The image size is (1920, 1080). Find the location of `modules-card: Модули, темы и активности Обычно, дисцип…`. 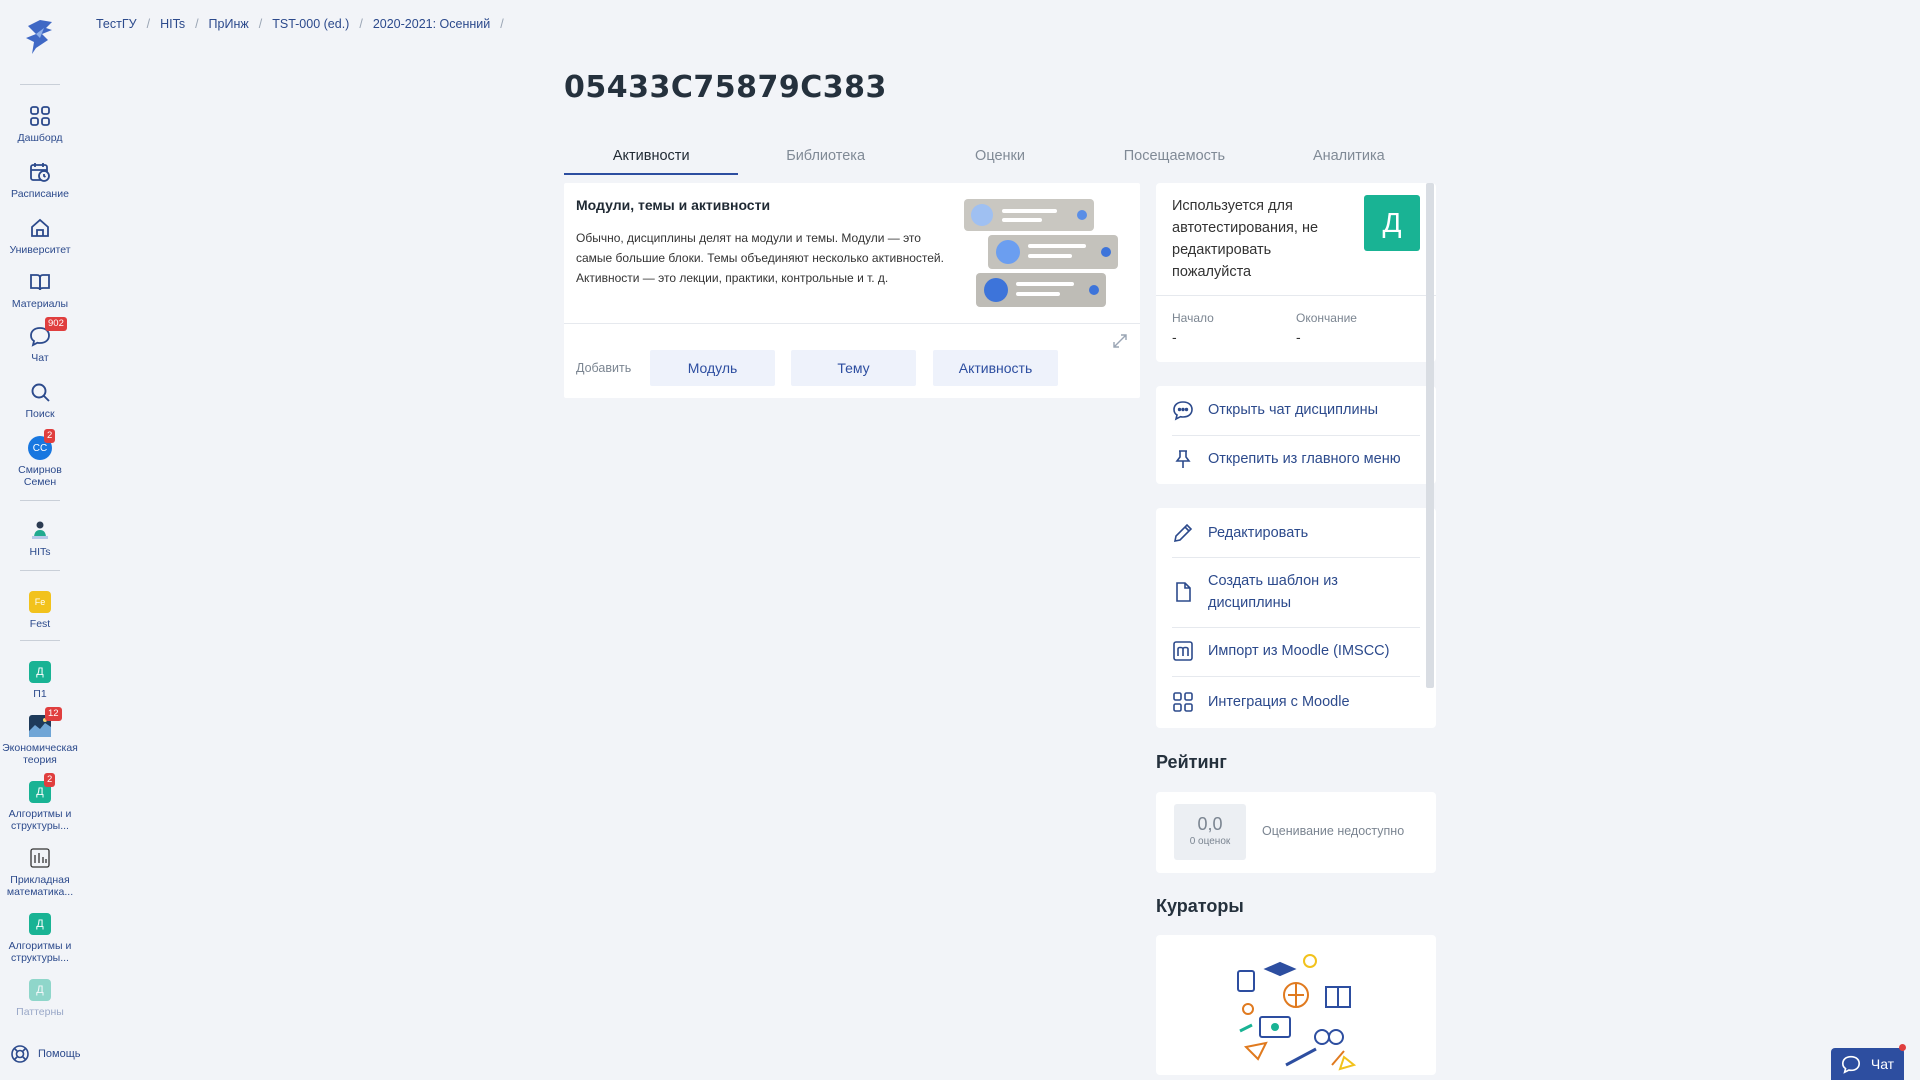

modules-card: Модули, темы и активности Обычно, дисцип… is located at coordinates (852, 290).